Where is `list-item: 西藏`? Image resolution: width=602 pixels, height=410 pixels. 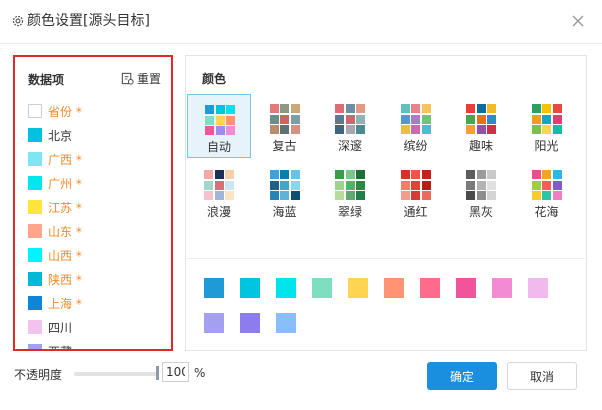 list-item: 西藏 is located at coordinates (98, 344).